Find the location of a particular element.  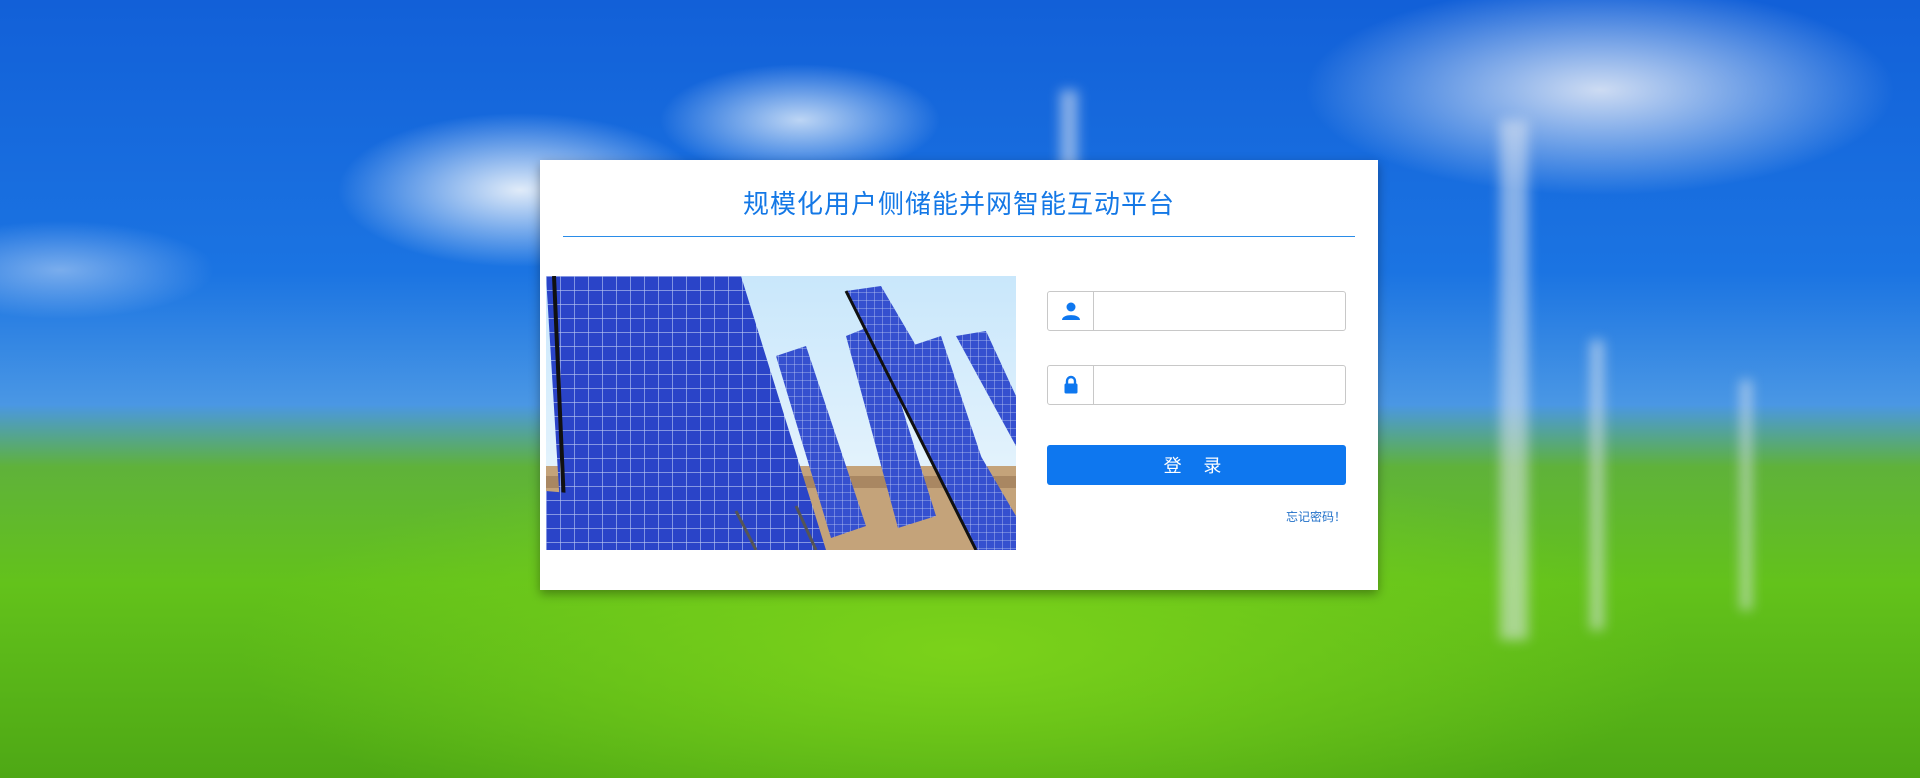

user-icon is located at coordinates (1070, 311).